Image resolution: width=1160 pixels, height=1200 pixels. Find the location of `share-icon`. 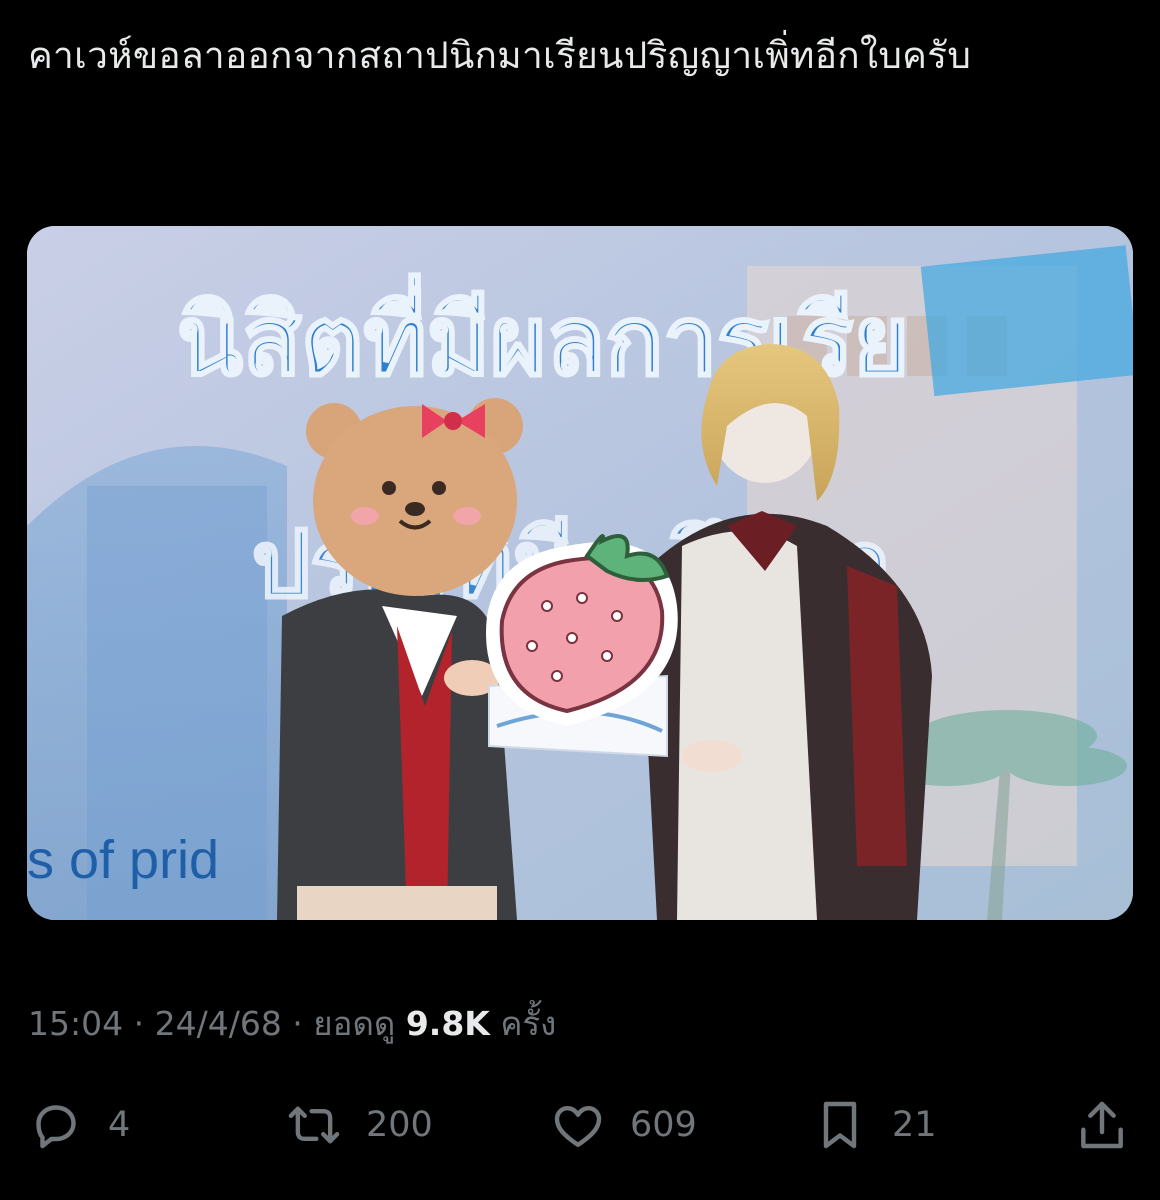

share-icon is located at coordinates (1102, 1125).